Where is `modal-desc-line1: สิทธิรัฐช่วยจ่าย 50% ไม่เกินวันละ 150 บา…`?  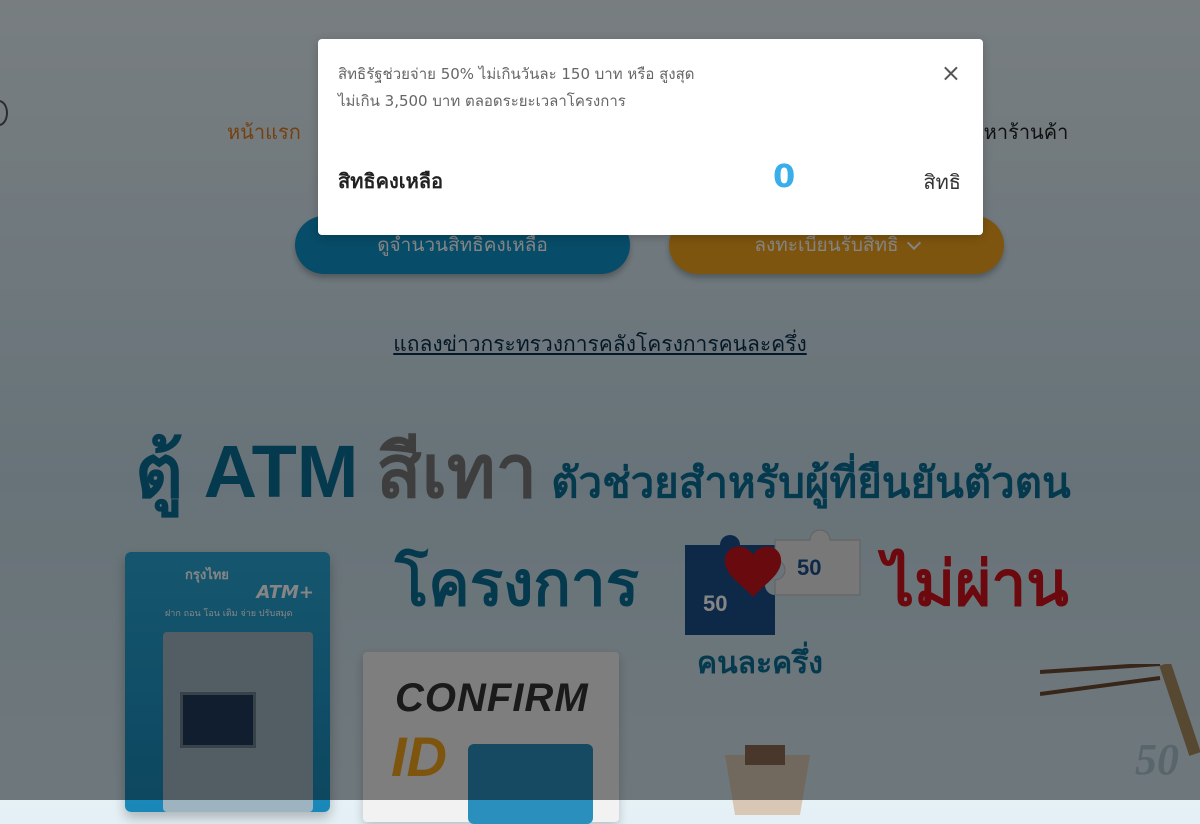
modal-desc-line1: สิทธิรัฐช่วยจ่าย 50% ไม่เกินวันละ 150 บา… is located at coordinates (516, 74).